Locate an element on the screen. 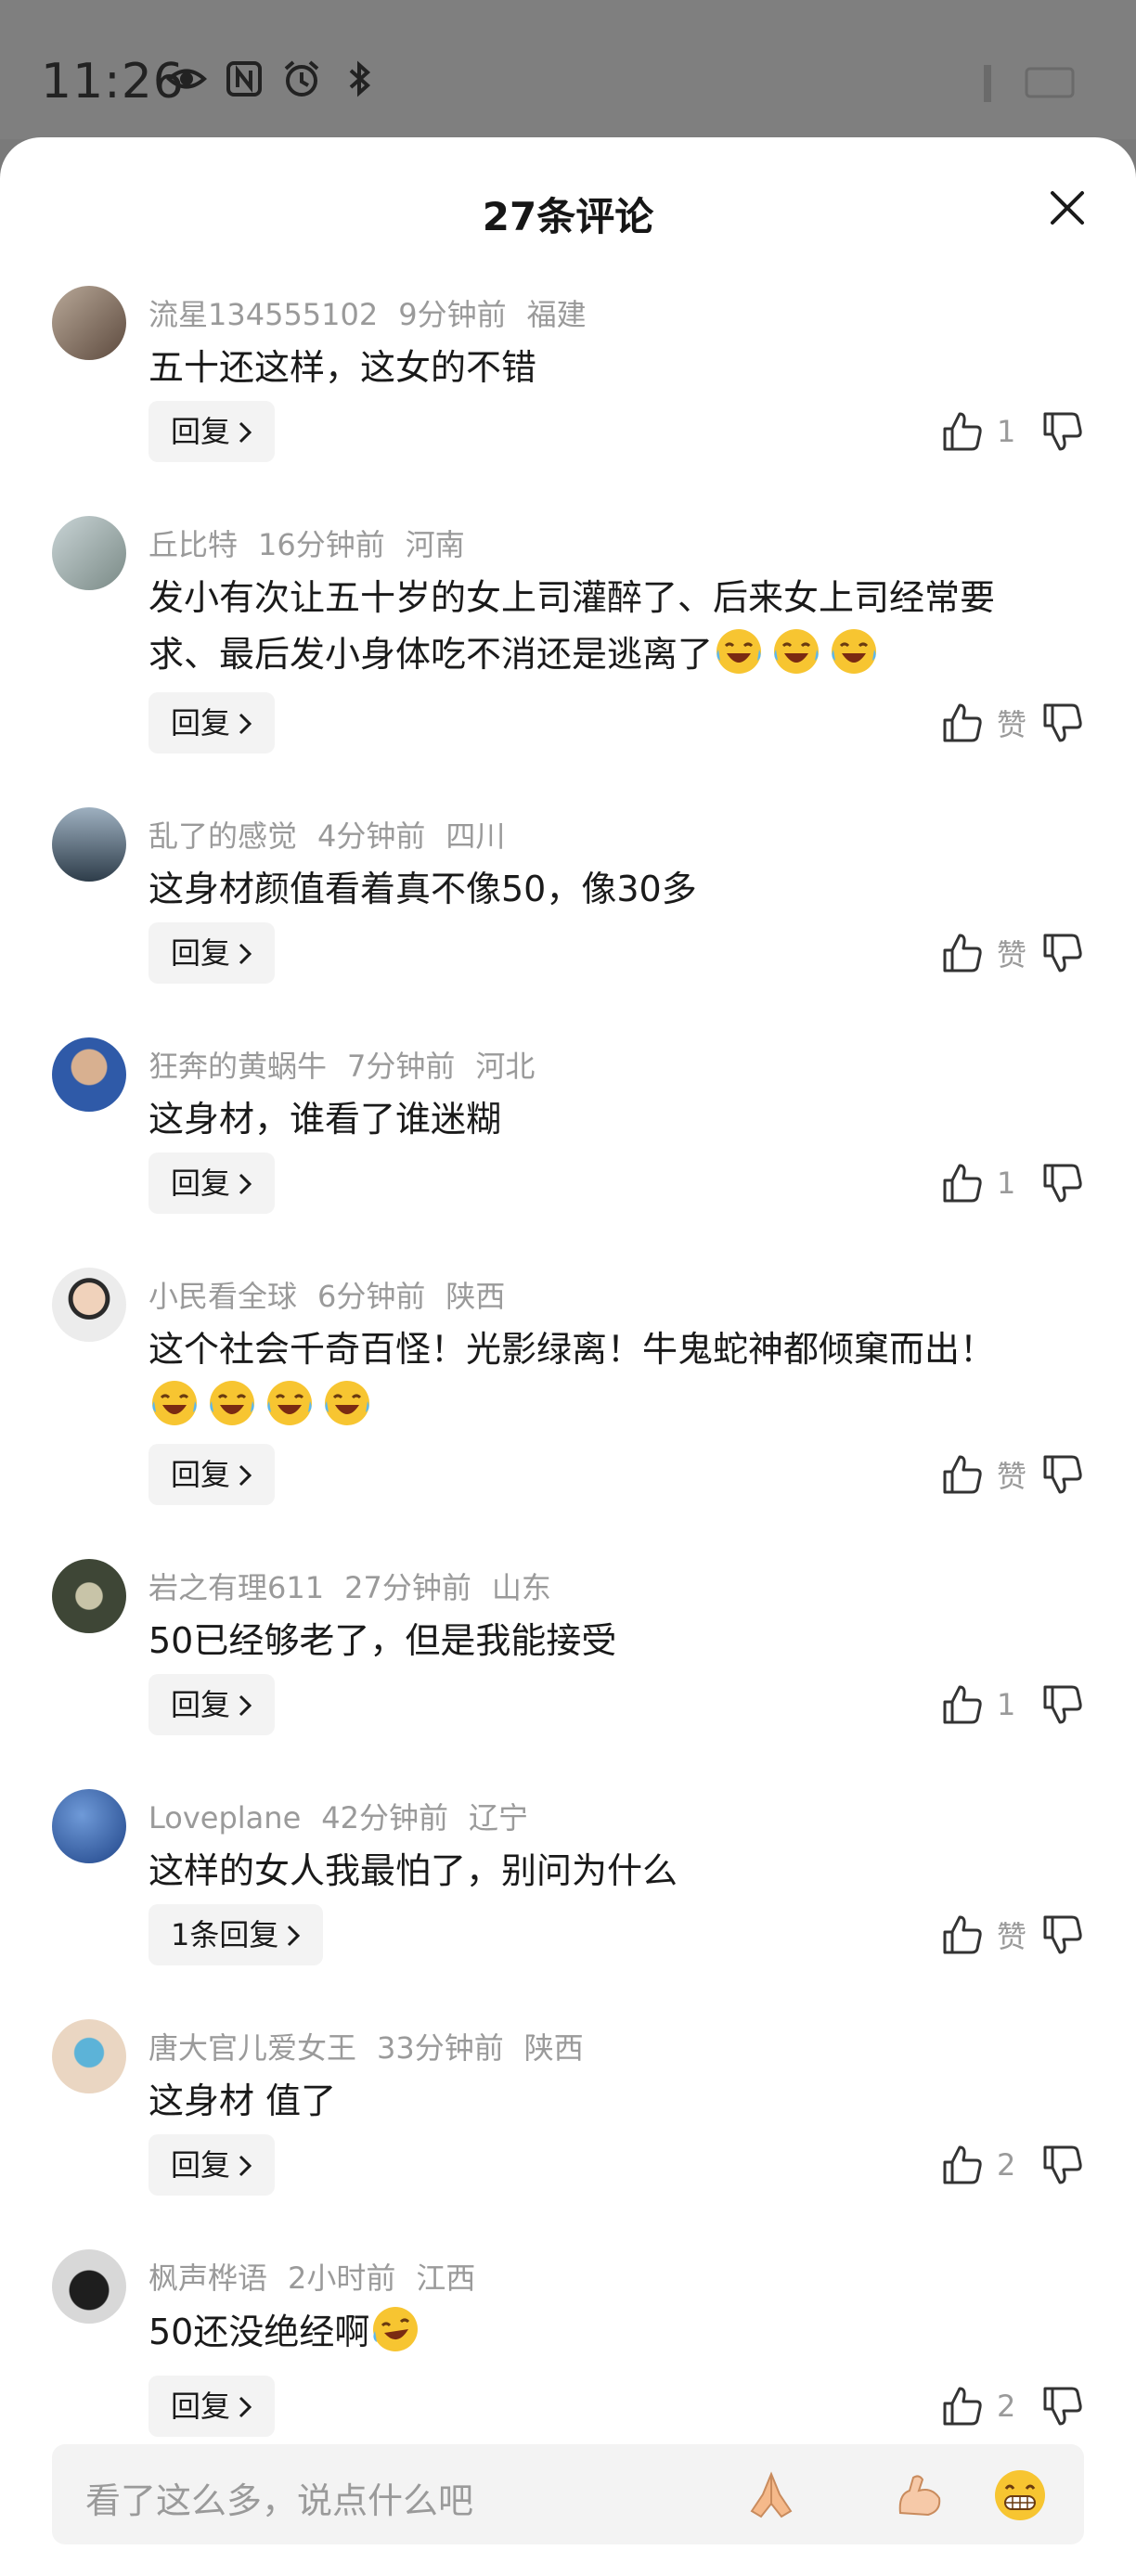  comment-time: 42分钟前 is located at coordinates (384, 1817).